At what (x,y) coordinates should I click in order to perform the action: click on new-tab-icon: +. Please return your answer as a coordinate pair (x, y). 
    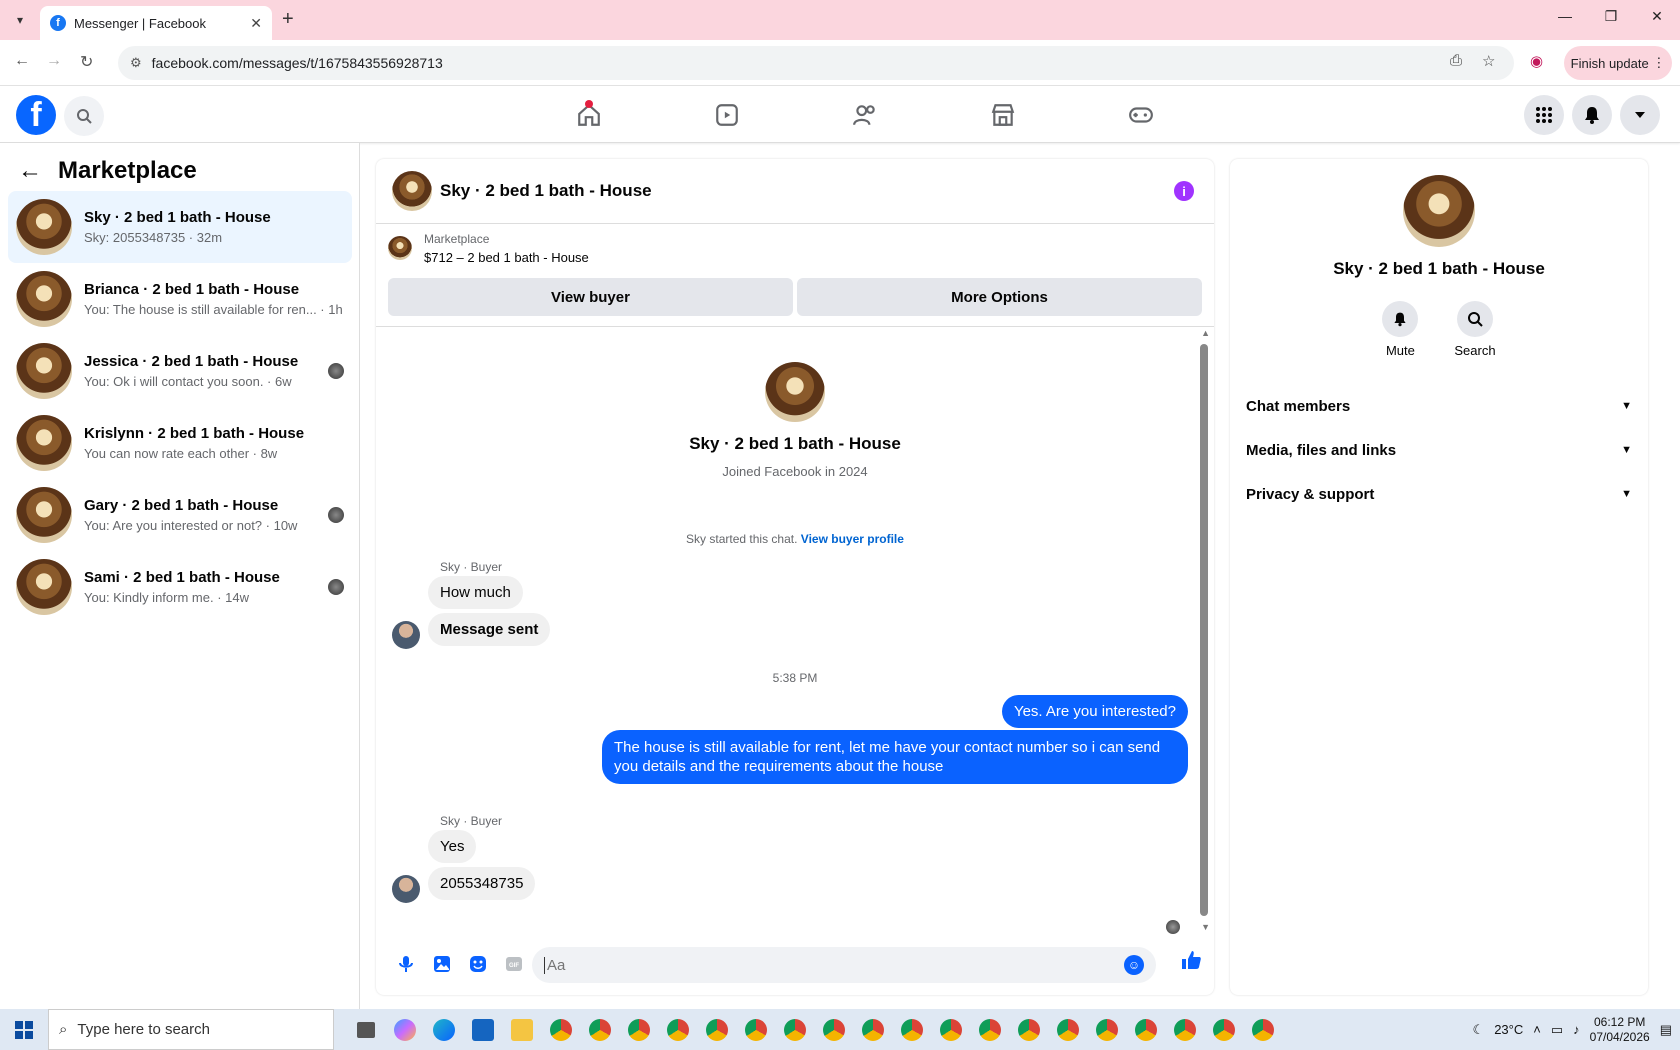
    Looking at the image, I should click on (288, 19).